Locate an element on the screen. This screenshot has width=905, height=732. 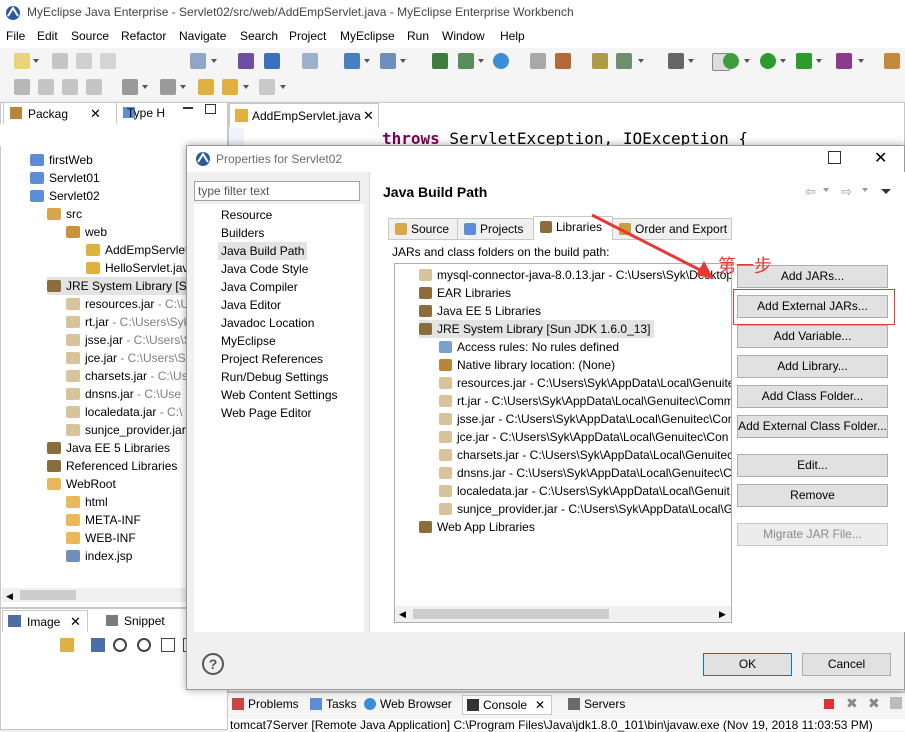
tree-item: html is located at coordinates (87, 502).